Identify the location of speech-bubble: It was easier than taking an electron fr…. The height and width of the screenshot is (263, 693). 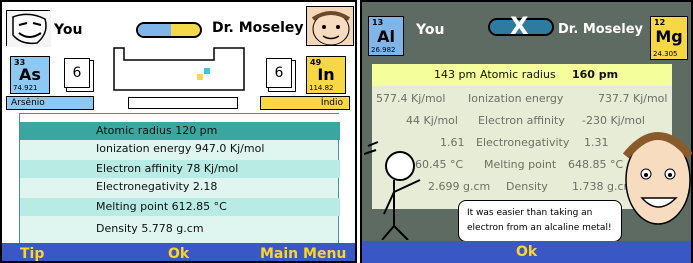
(540, 221).